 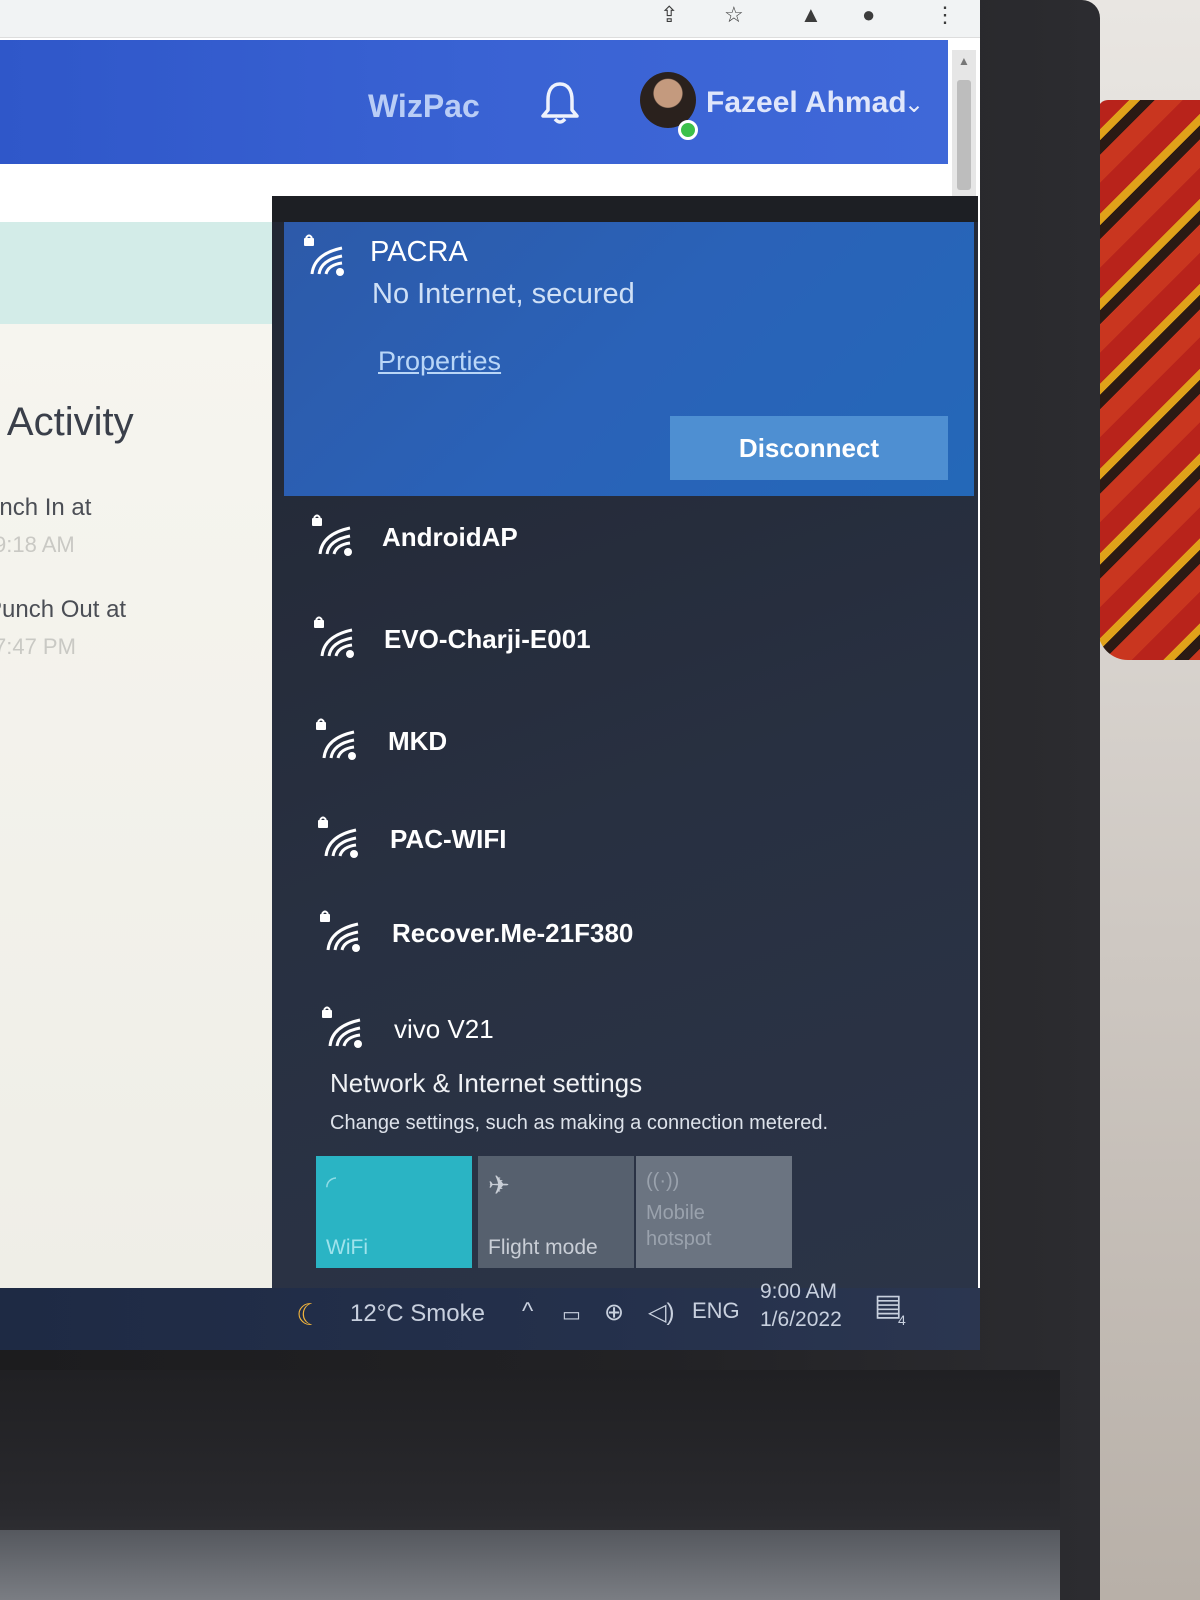 What do you see at coordinates (734, 15) in the screenshot?
I see `star-icon: ☆` at bounding box center [734, 15].